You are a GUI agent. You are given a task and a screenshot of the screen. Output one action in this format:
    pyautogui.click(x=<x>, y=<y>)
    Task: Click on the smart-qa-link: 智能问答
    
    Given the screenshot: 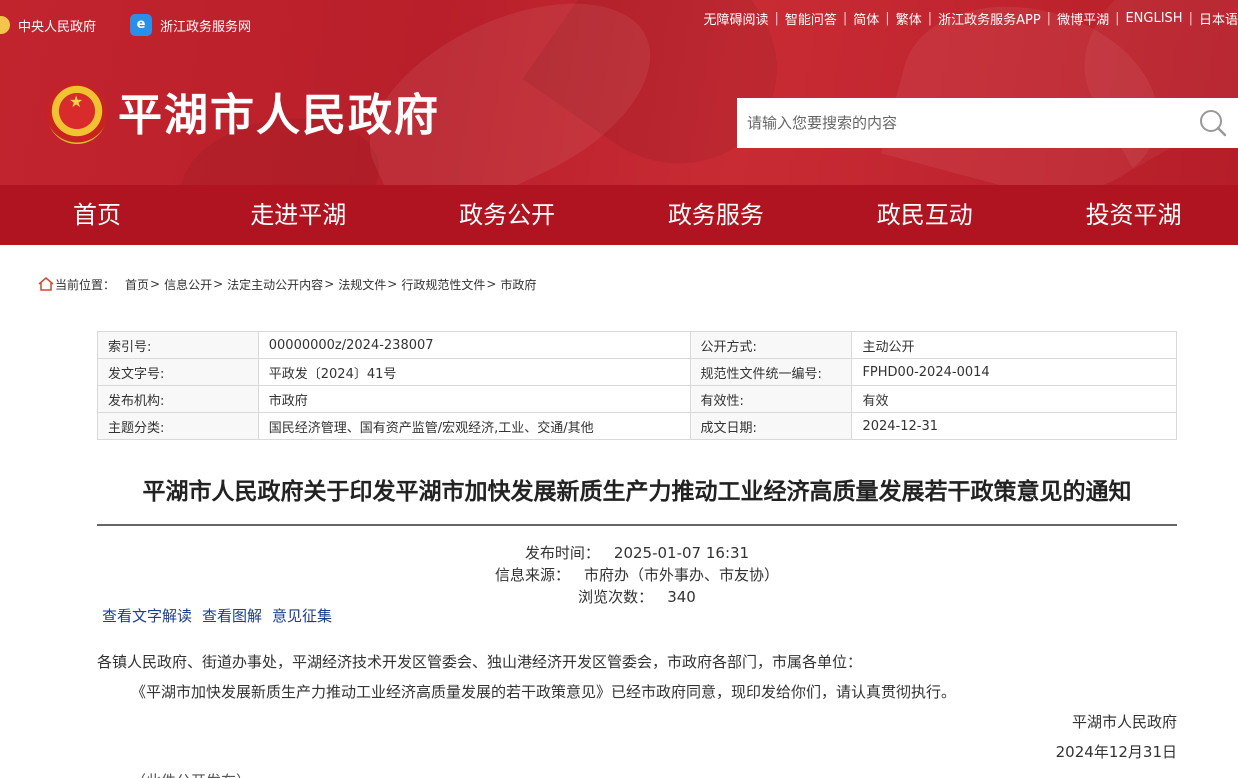 What is the action you would take?
    pyautogui.click(x=811, y=18)
    